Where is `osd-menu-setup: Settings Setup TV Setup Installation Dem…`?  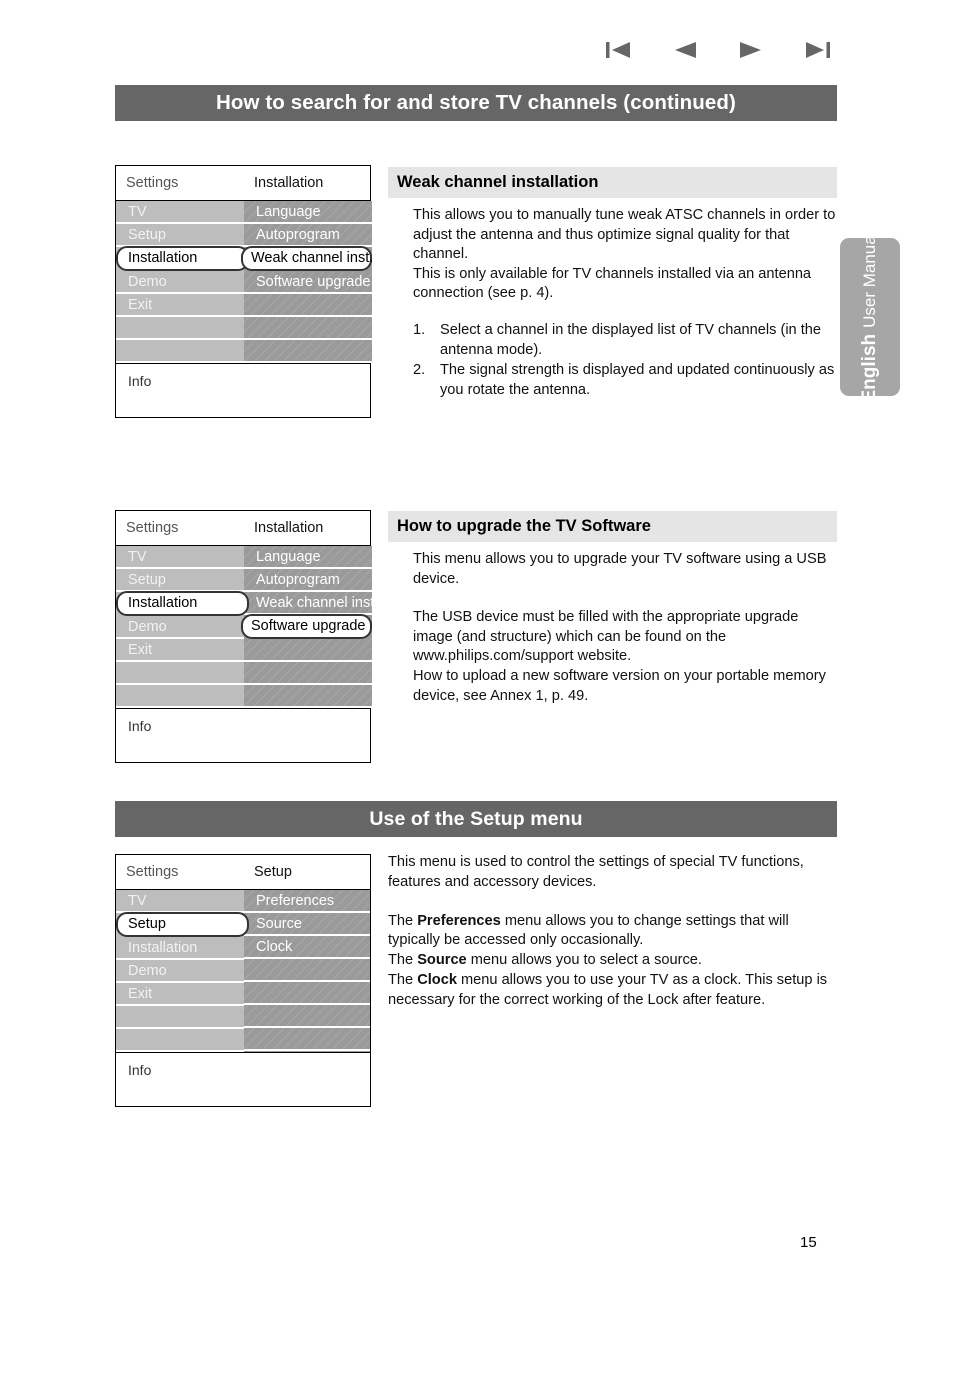
osd-menu-setup: Settings Setup TV Setup Installation Dem… is located at coordinates (243, 980).